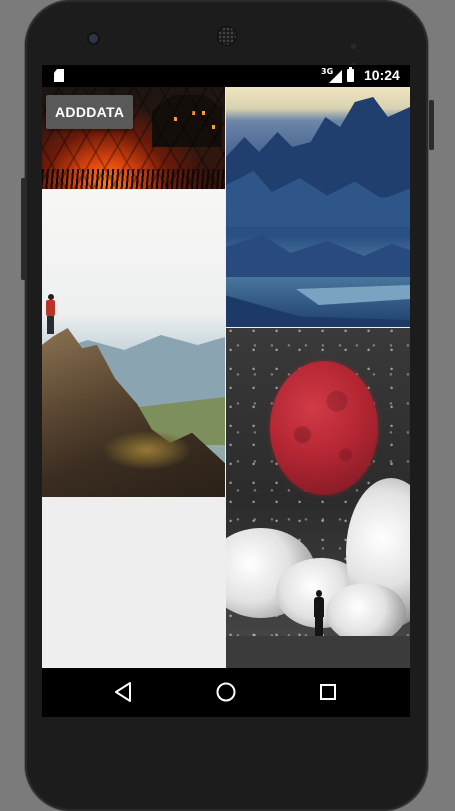 This screenshot has height=811, width=455. What do you see at coordinates (324, 428) in the screenshot?
I see `red-moon` at bounding box center [324, 428].